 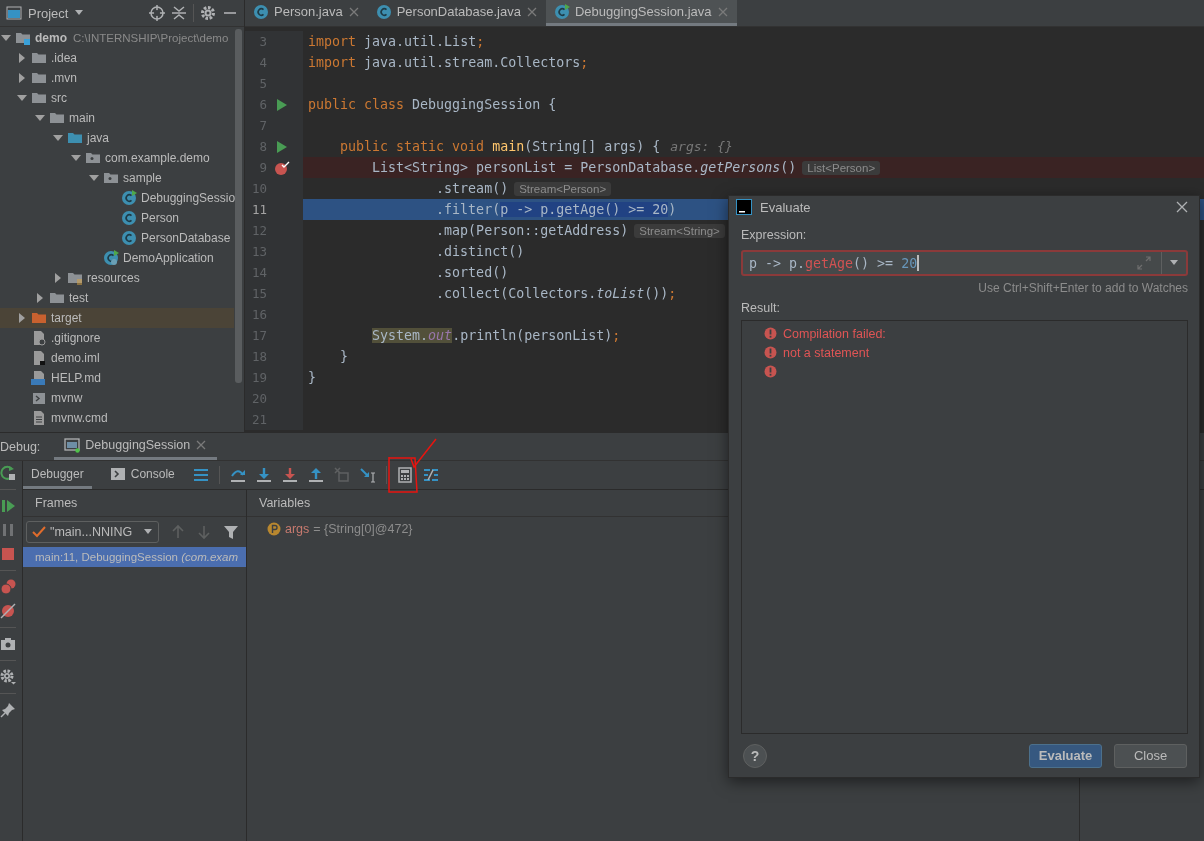 I want to click on step-over-icon, so click(x=237, y=475).